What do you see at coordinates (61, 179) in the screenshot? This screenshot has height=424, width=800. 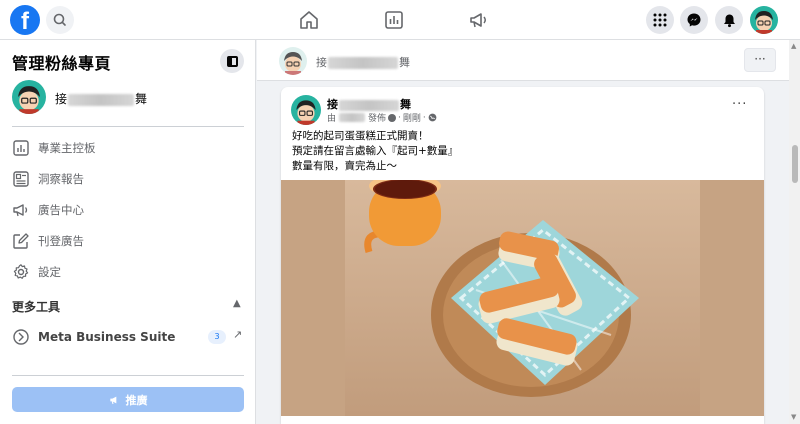 I see `sidebar-item-label: 洞察報告` at bounding box center [61, 179].